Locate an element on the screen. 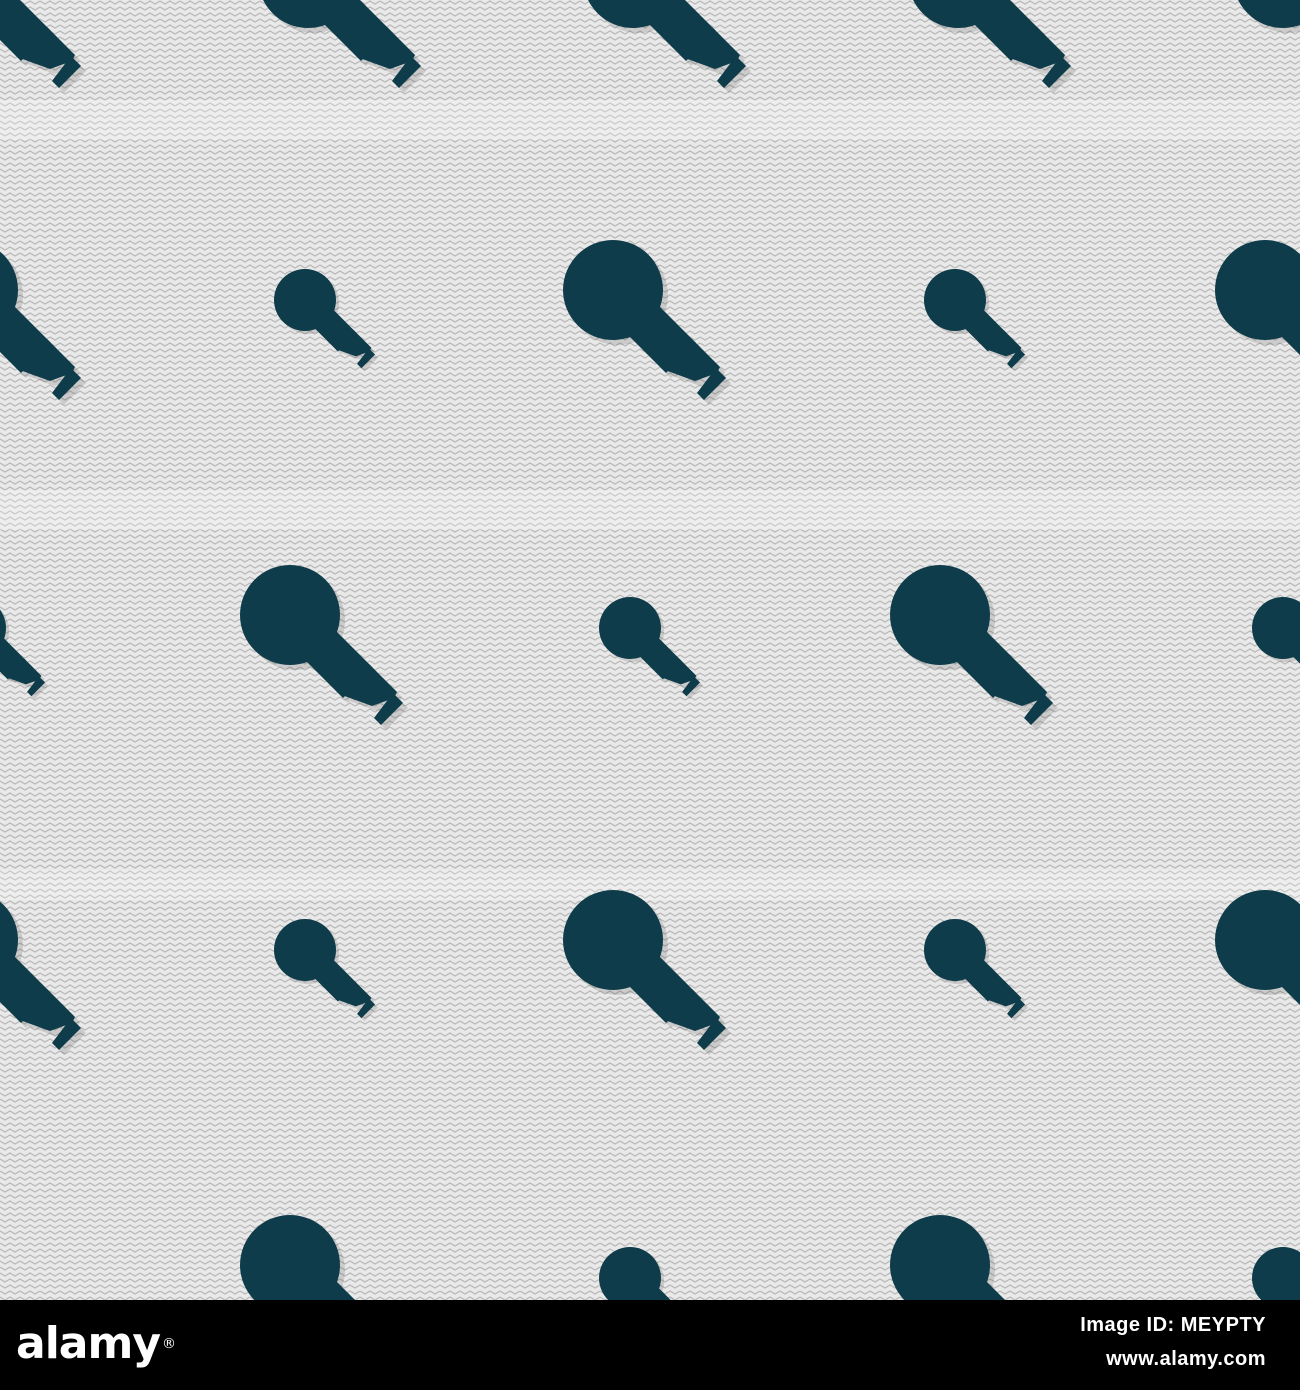  image-id-label: Image ID: MEYPTY is located at coordinates (1173, 1325).